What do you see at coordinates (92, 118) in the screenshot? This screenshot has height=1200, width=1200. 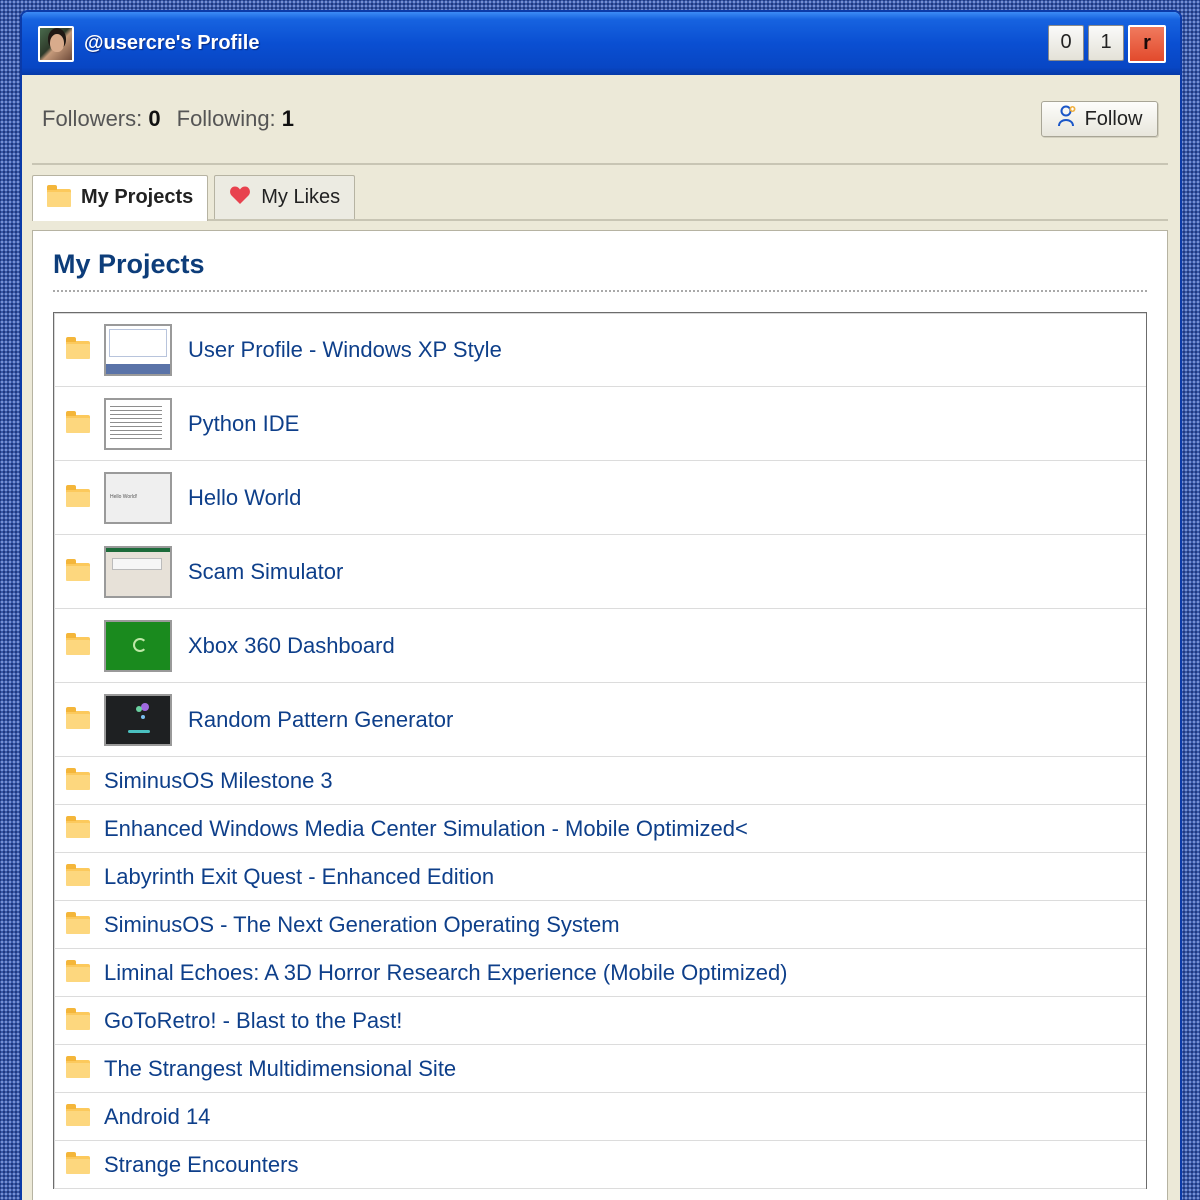 I see `followers-label: Followers:` at bounding box center [92, 118].